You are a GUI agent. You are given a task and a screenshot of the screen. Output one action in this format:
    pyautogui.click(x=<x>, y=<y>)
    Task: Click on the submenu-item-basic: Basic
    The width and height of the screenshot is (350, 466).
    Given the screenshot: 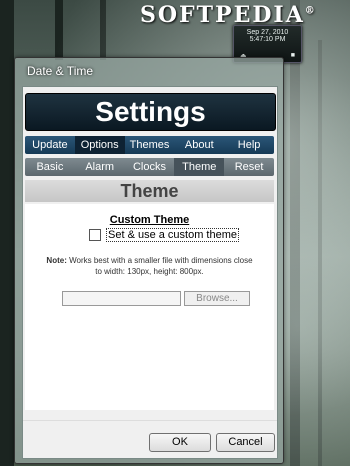 What is the action you would take?
    pyautogui.click(x=50, y=167)
    